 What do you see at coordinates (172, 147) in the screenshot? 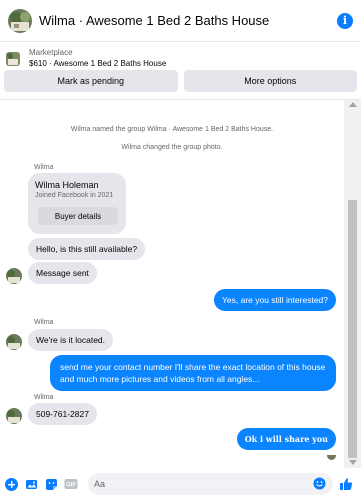
I see `system-message: Wilma changed the group photo.` at bounding box center [172, 147].